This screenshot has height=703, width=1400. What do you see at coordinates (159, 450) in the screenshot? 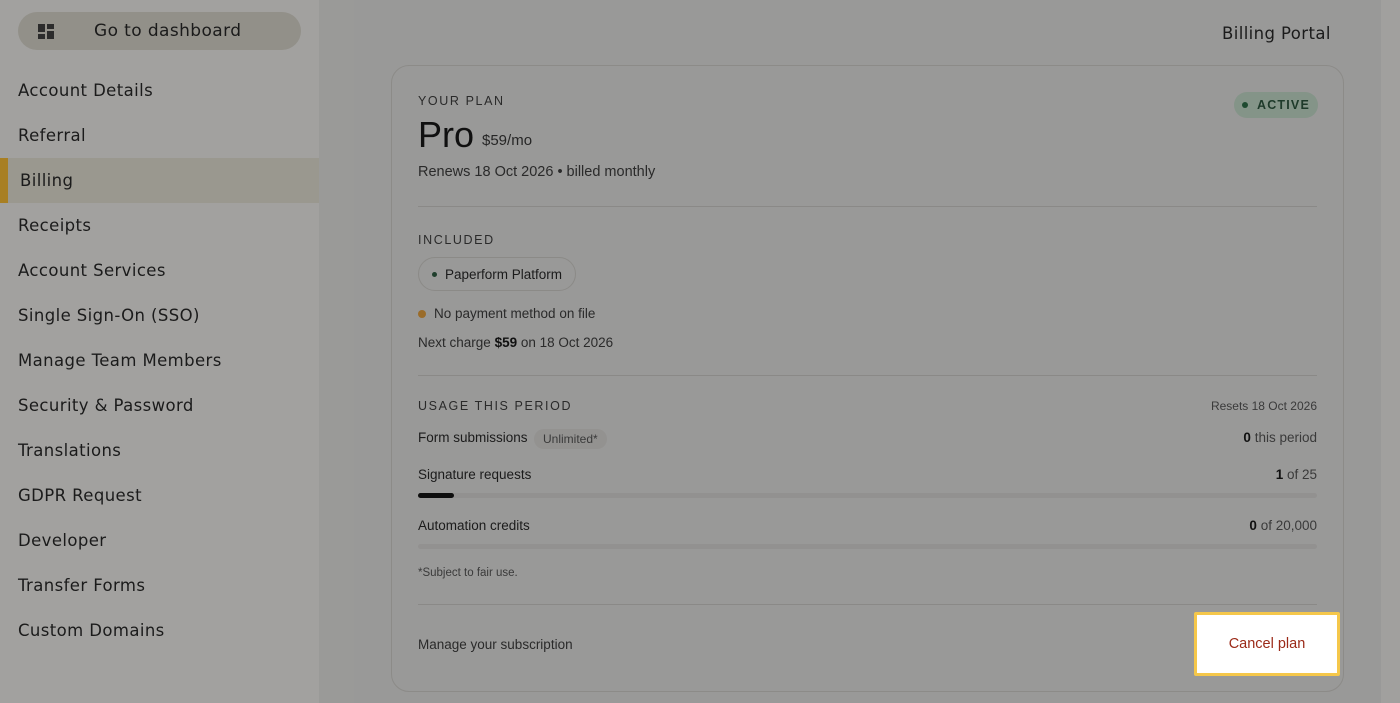
I see `sidebar-item-translations: Translations` at bounding box center [159, 450].